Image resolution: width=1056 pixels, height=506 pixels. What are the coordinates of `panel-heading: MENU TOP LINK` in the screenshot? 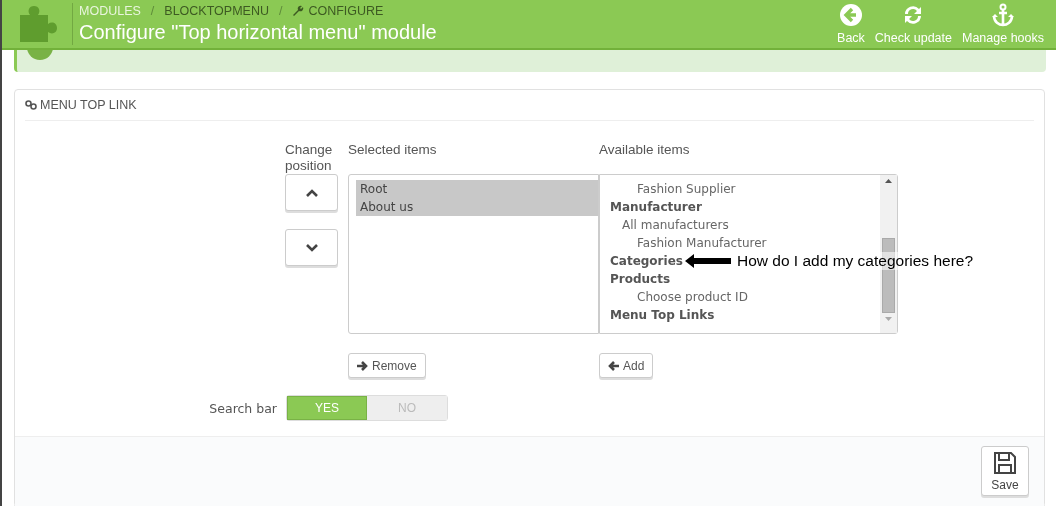 It's located at (88, 105).